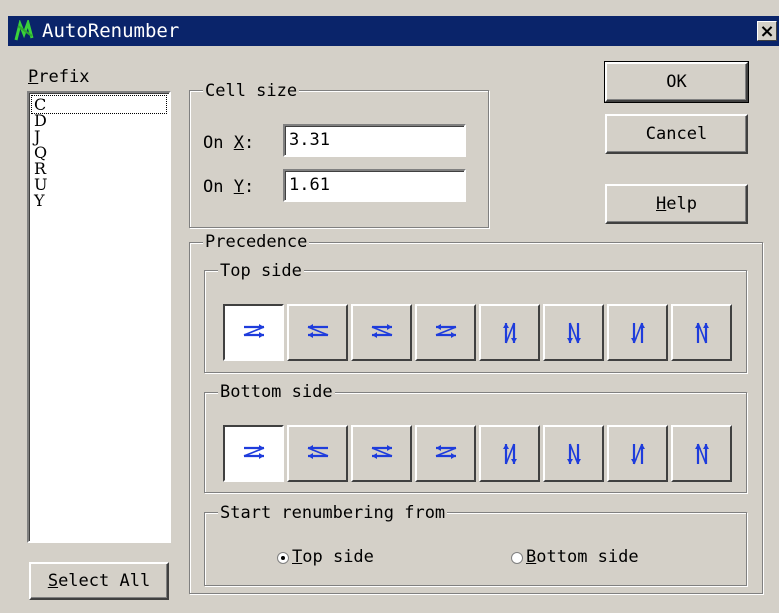 The width and height of the screenshot is (779, 613). What do you see at coordinates (59, 77) in the screenshot?
I see `prefix-label: Prefix` at bounding box center [59, 77].